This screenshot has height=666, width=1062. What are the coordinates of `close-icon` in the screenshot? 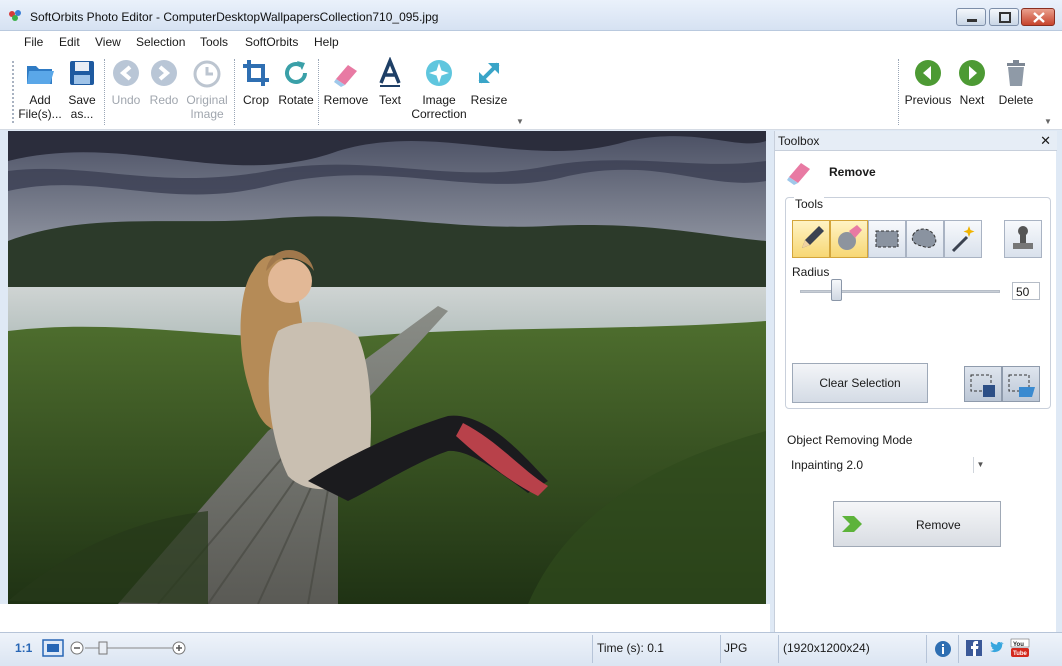 It's located at (1039, 17).